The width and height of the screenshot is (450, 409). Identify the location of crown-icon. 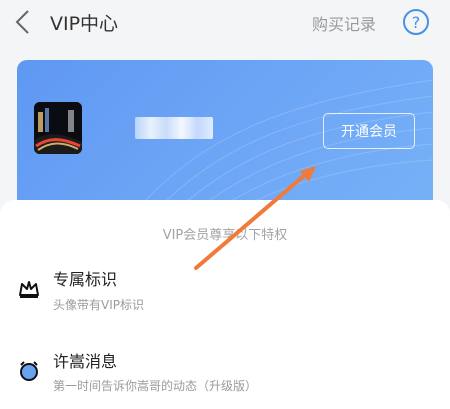
(29, 289).